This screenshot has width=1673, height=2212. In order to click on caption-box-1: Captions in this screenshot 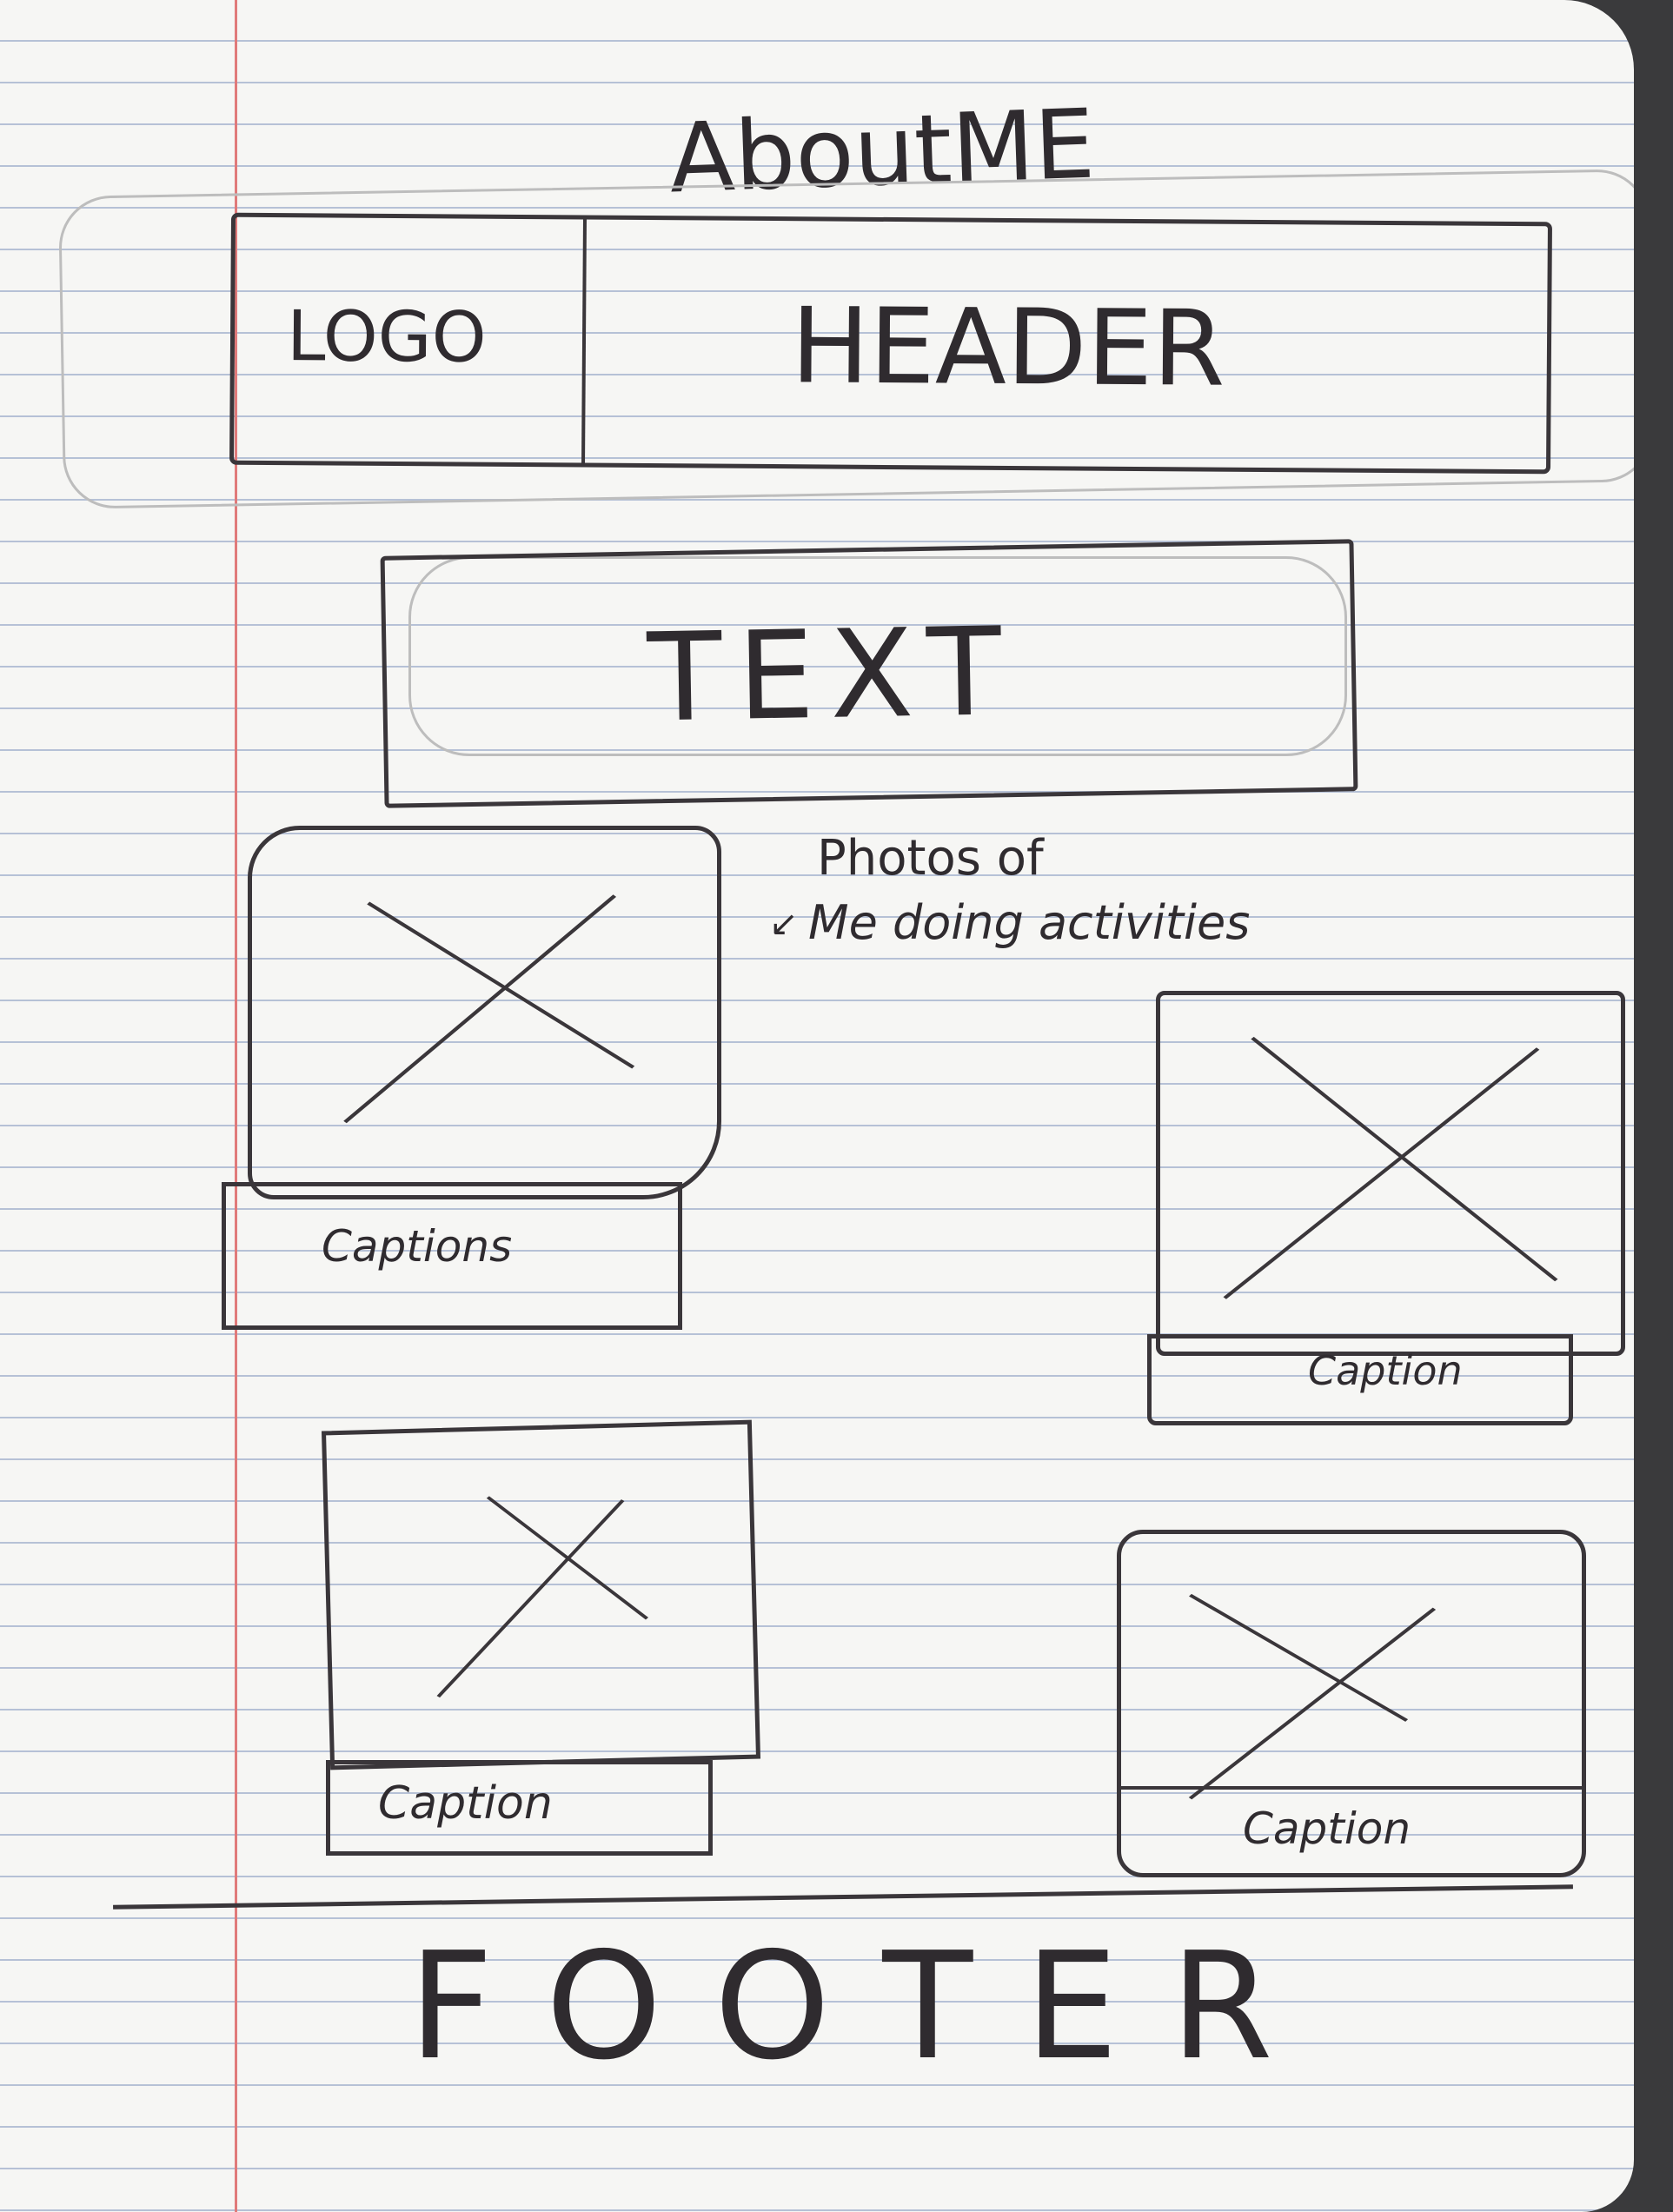, I will do `click(452, 1256)`.